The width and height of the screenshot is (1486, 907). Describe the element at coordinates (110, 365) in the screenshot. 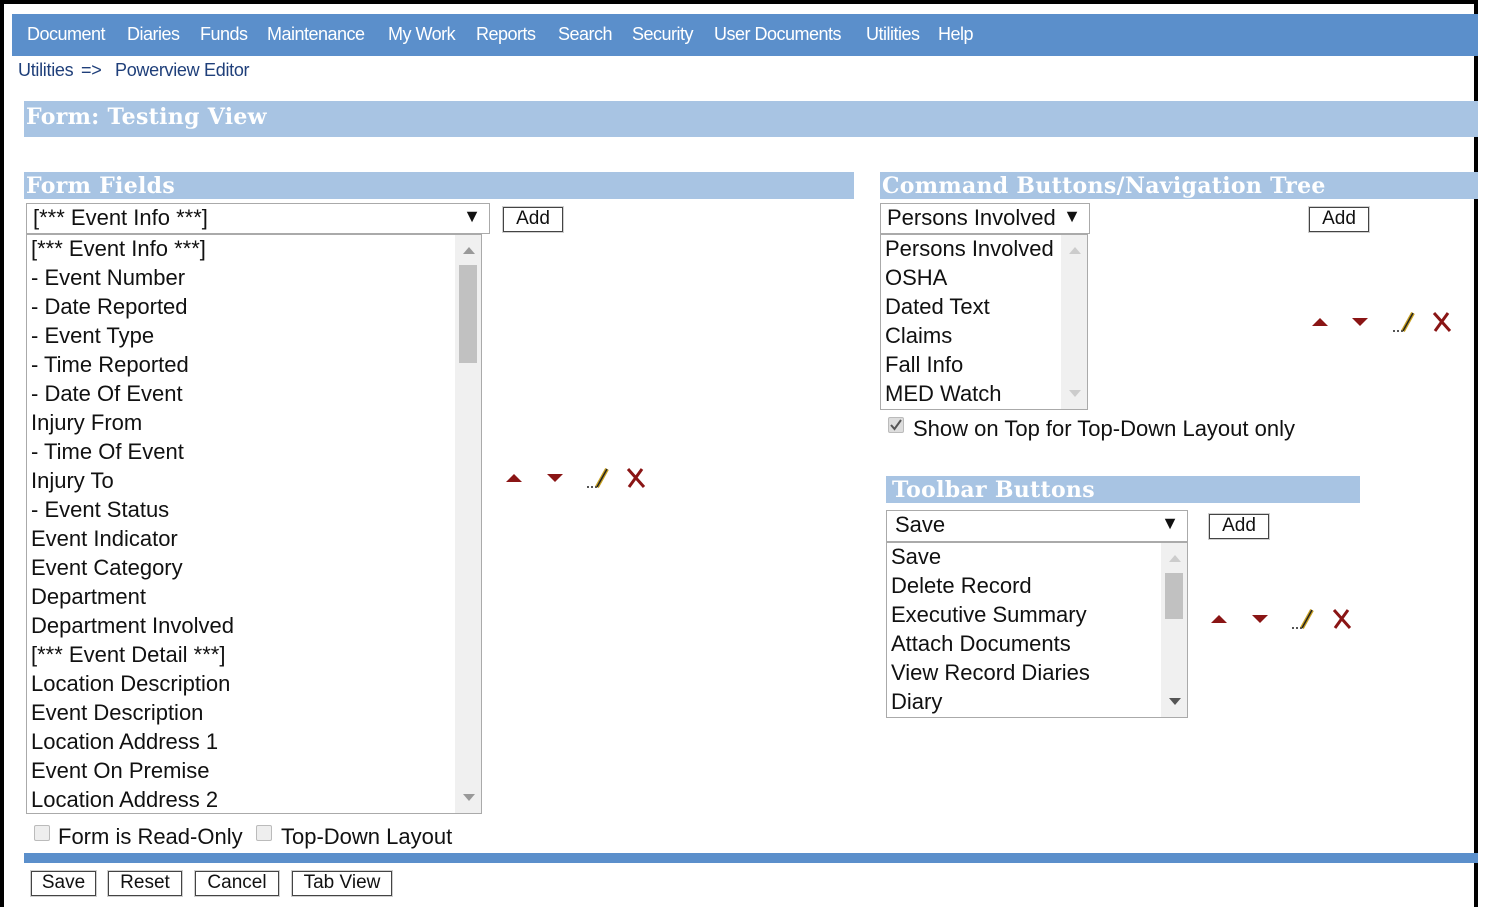

I see `list-item: - Time Reported` at that location.